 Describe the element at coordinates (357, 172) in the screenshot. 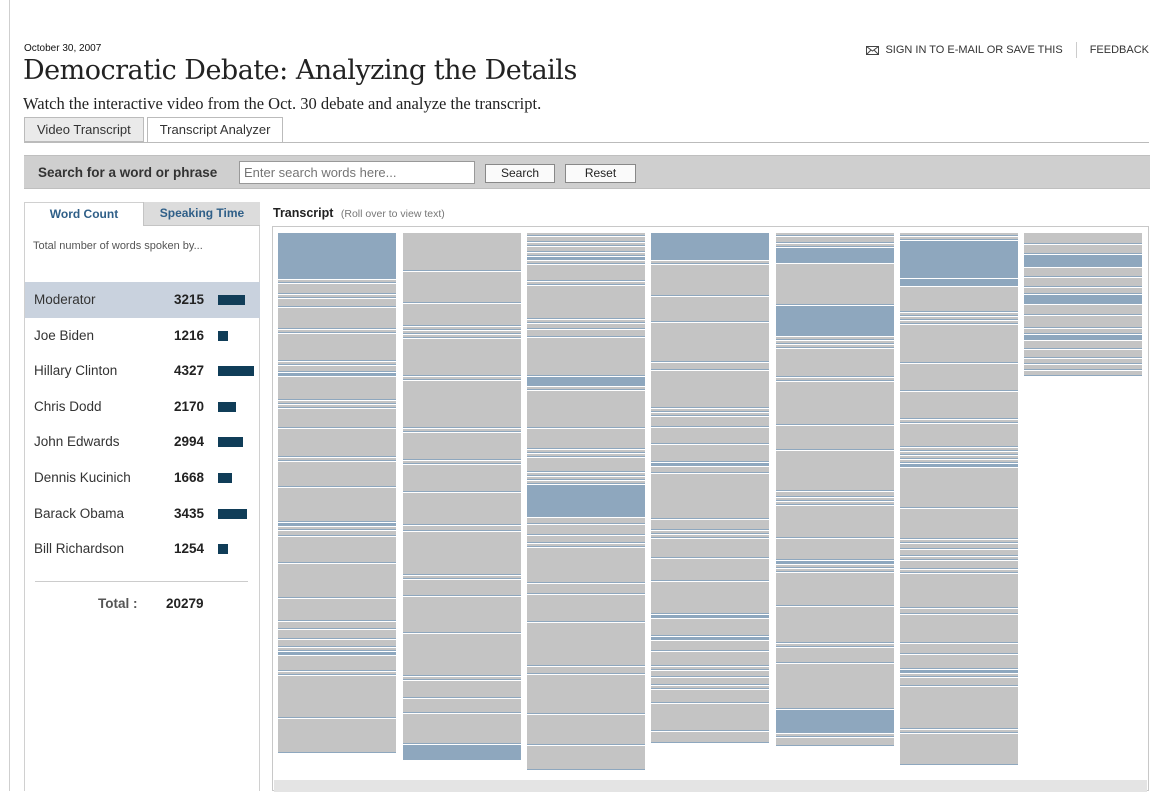

I see `search-input` at that location.